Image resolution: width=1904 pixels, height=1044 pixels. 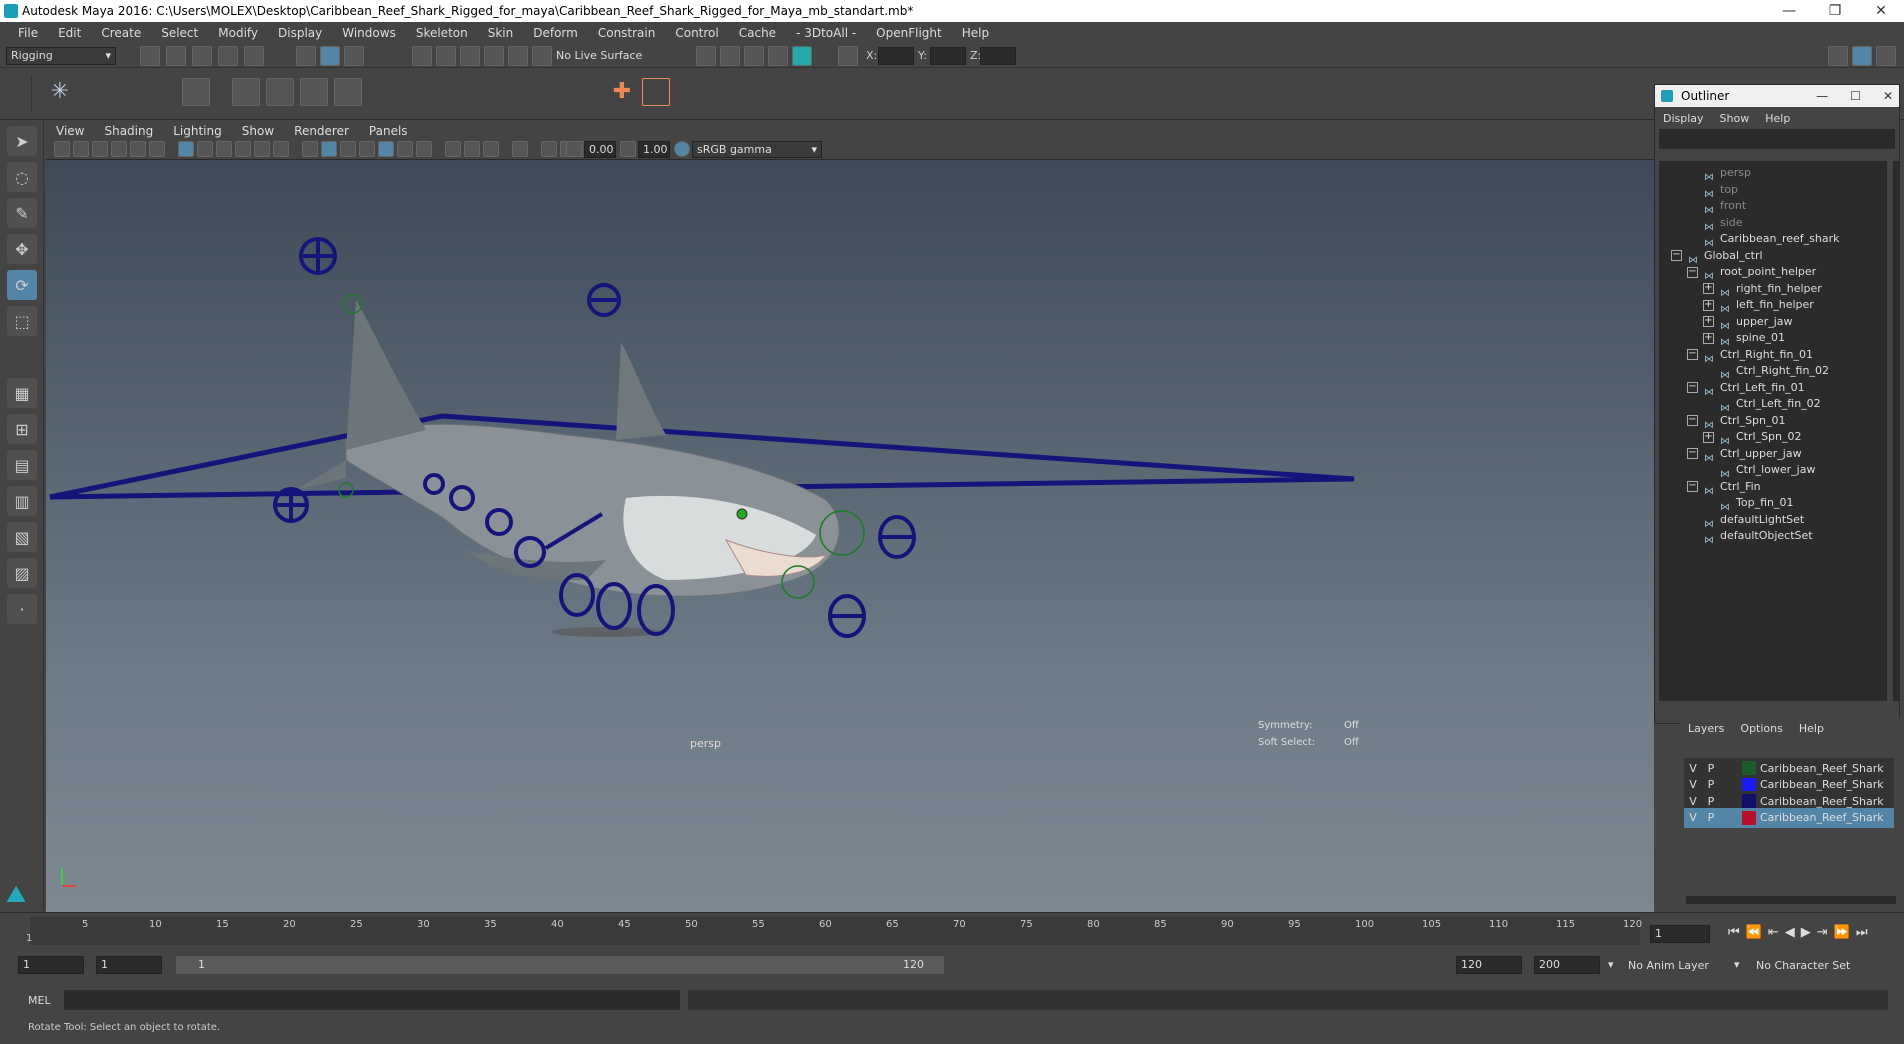 What do you see at coordinates (1777, 118) in the screenshot?
I see `outliner-menu-2: Help` at bounding box center [1777, 118].